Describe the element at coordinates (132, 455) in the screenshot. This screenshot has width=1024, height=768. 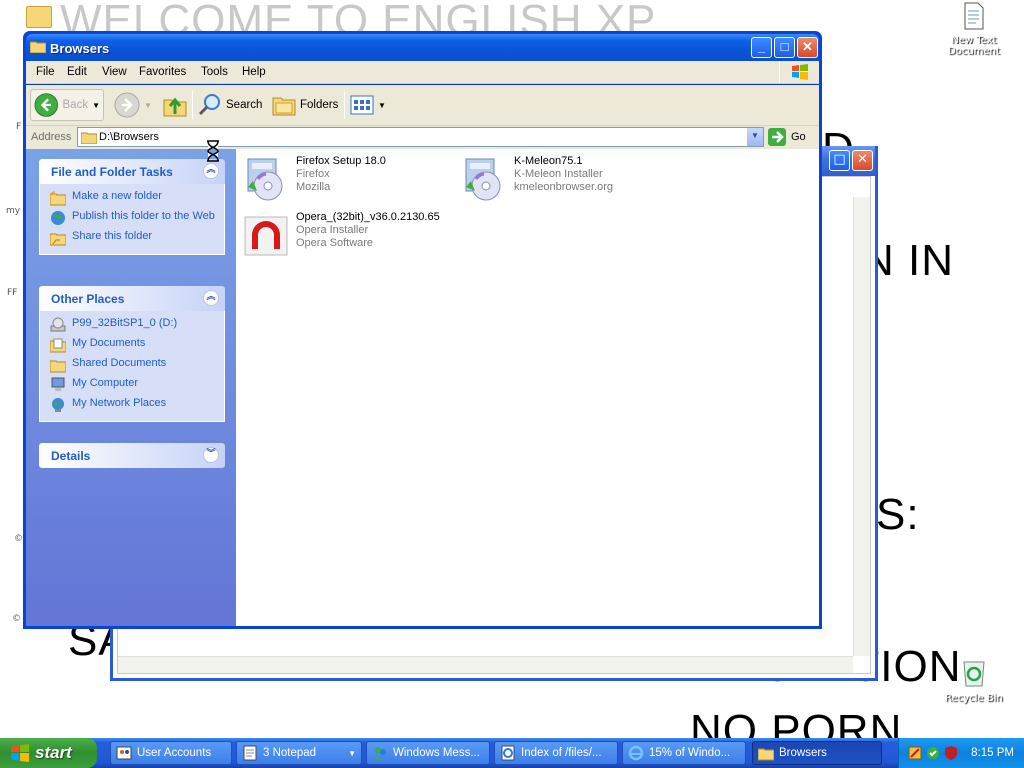
I see `panel-header: Details ︾` at that location.